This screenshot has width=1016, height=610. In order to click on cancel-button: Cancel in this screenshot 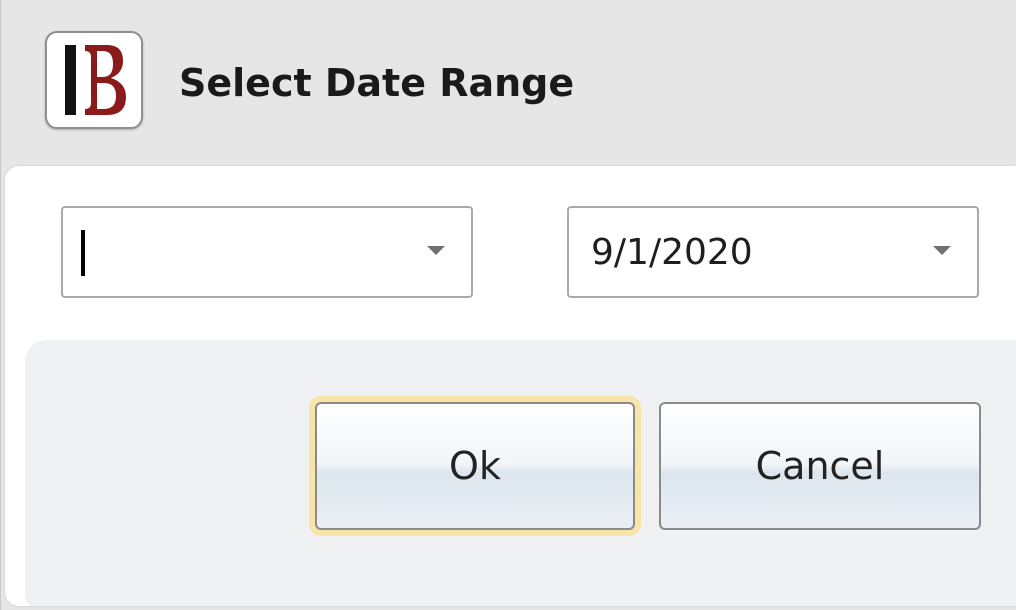, I will do `click(820, 466)`.